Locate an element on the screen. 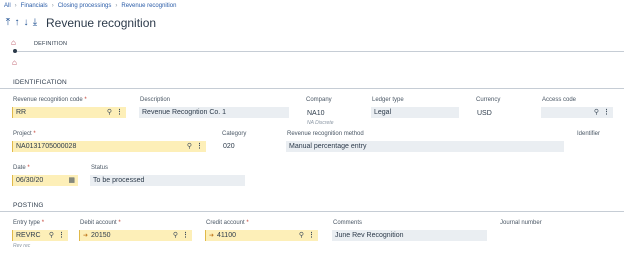 This screenshot has width=624, height=261. category-value: 020 is located at coordinates (229, 146).